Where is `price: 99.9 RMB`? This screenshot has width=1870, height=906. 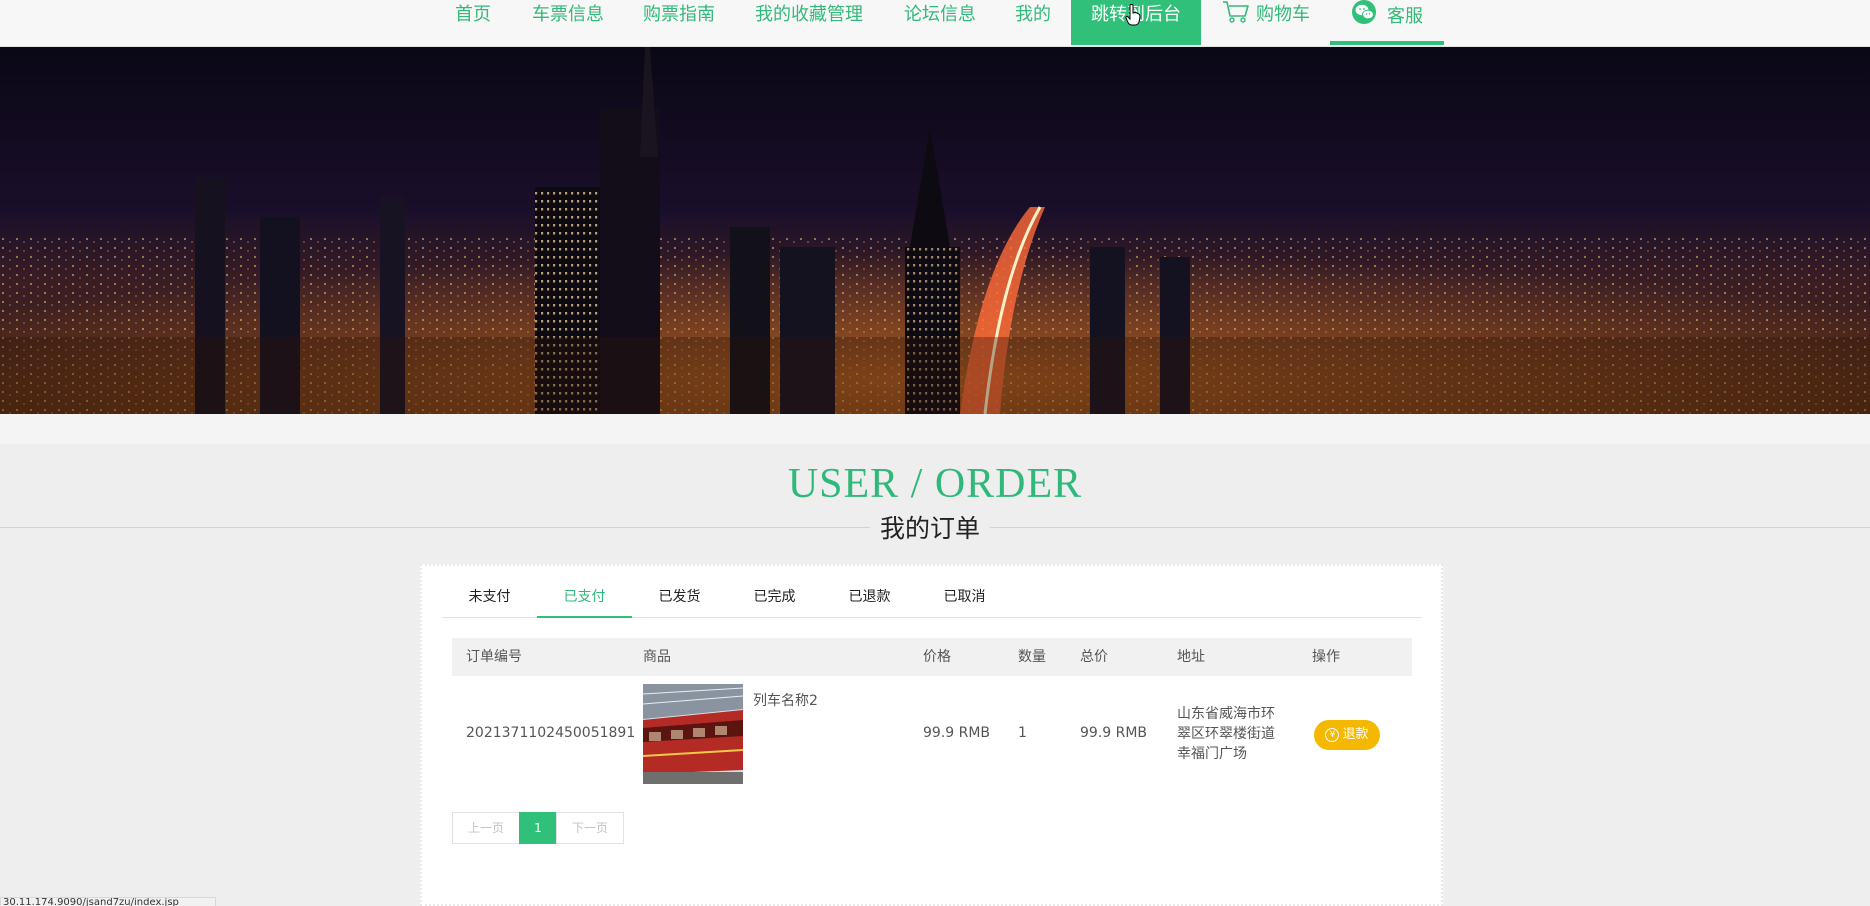
price: 99.9 RMB is located at coordinates (957, 733).